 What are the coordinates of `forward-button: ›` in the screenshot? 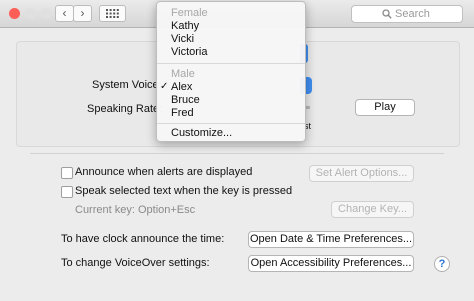 It's located at (82, 13).